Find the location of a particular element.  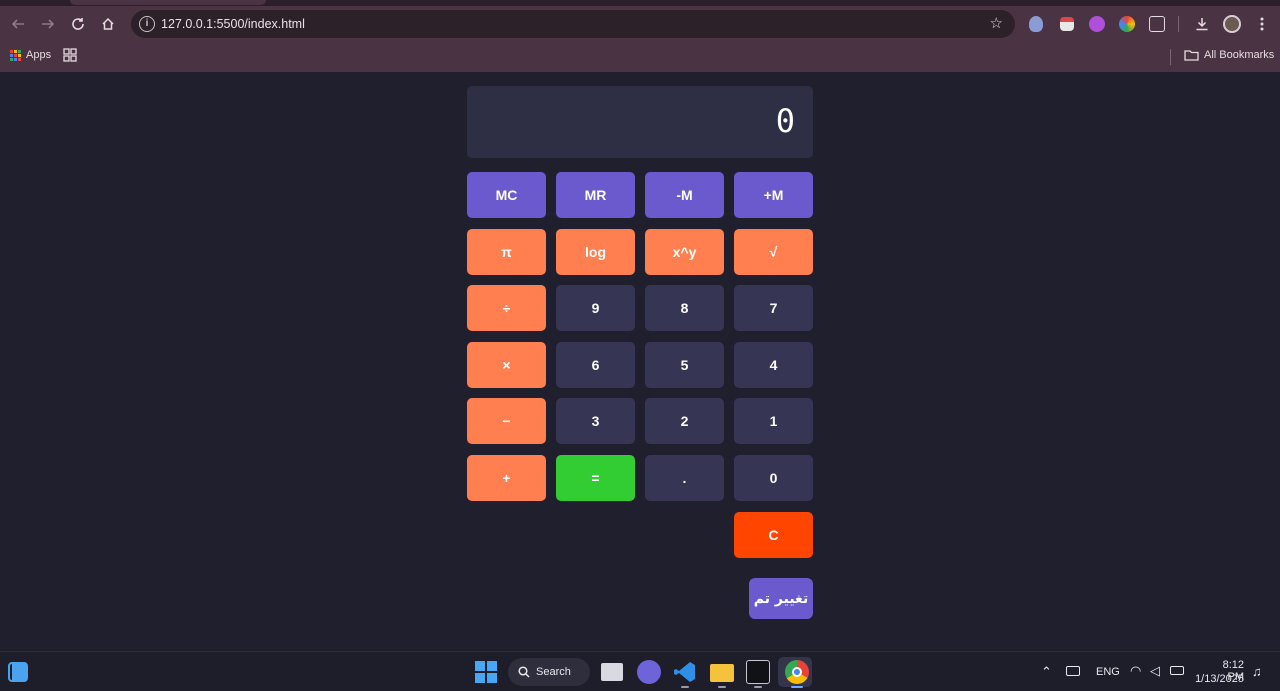

calculator-display: 0 is located at coordinates (640, 122).